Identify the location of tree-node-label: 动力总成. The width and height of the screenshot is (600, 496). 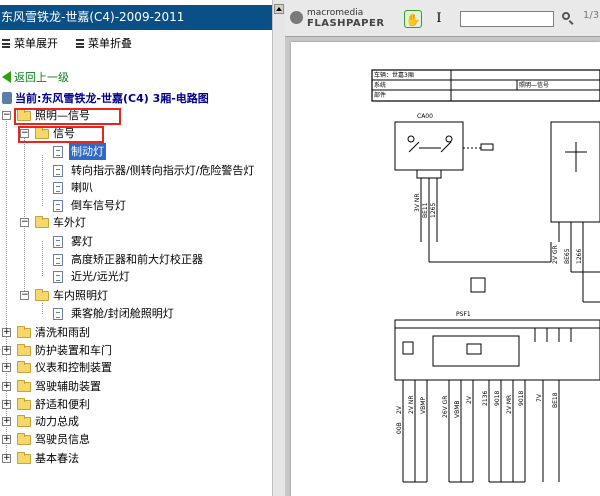
(57, 421).